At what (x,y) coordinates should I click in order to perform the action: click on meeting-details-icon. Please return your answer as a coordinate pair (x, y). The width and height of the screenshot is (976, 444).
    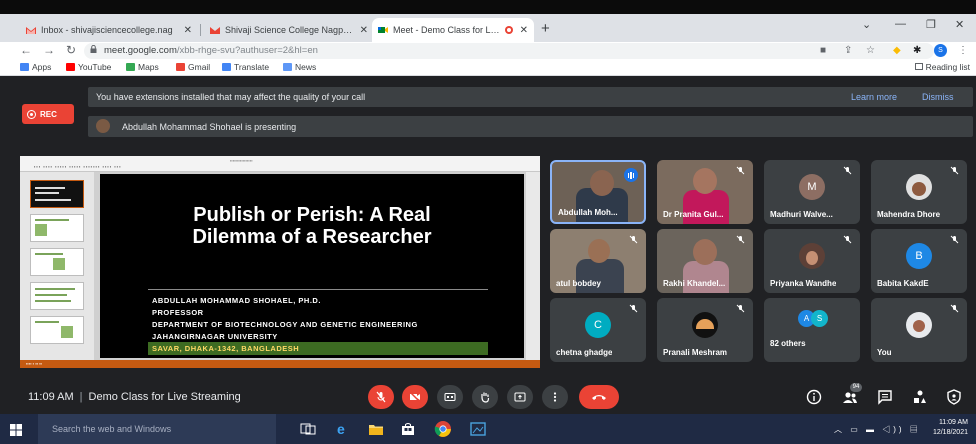
    Looking at the image, I should click on (814, 397).